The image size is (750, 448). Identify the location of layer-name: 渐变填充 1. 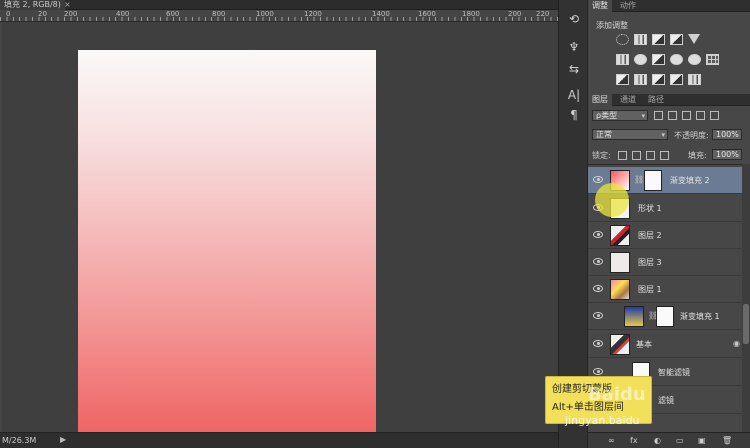
(700, 316).